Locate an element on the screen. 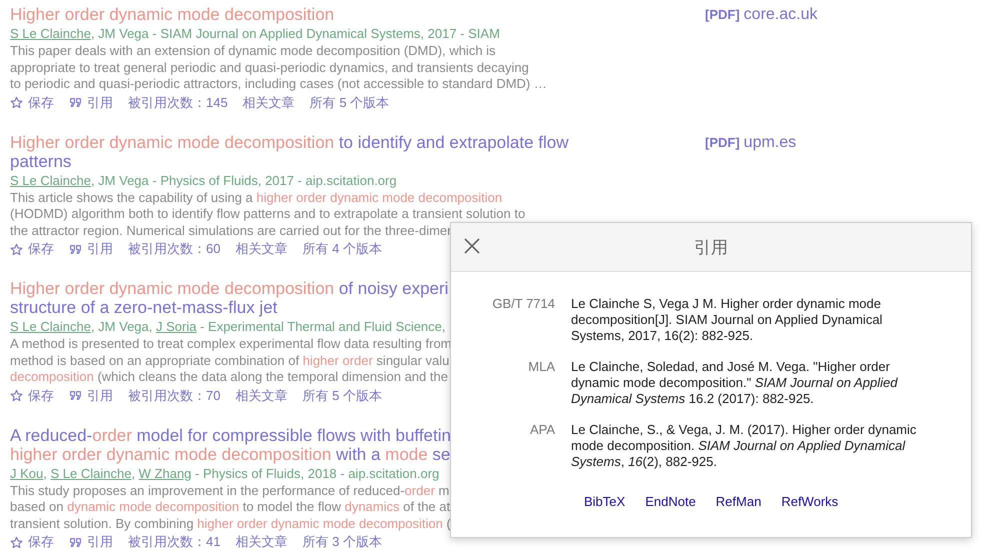  export-link: BibTeX is located at coordinates (605, 501).